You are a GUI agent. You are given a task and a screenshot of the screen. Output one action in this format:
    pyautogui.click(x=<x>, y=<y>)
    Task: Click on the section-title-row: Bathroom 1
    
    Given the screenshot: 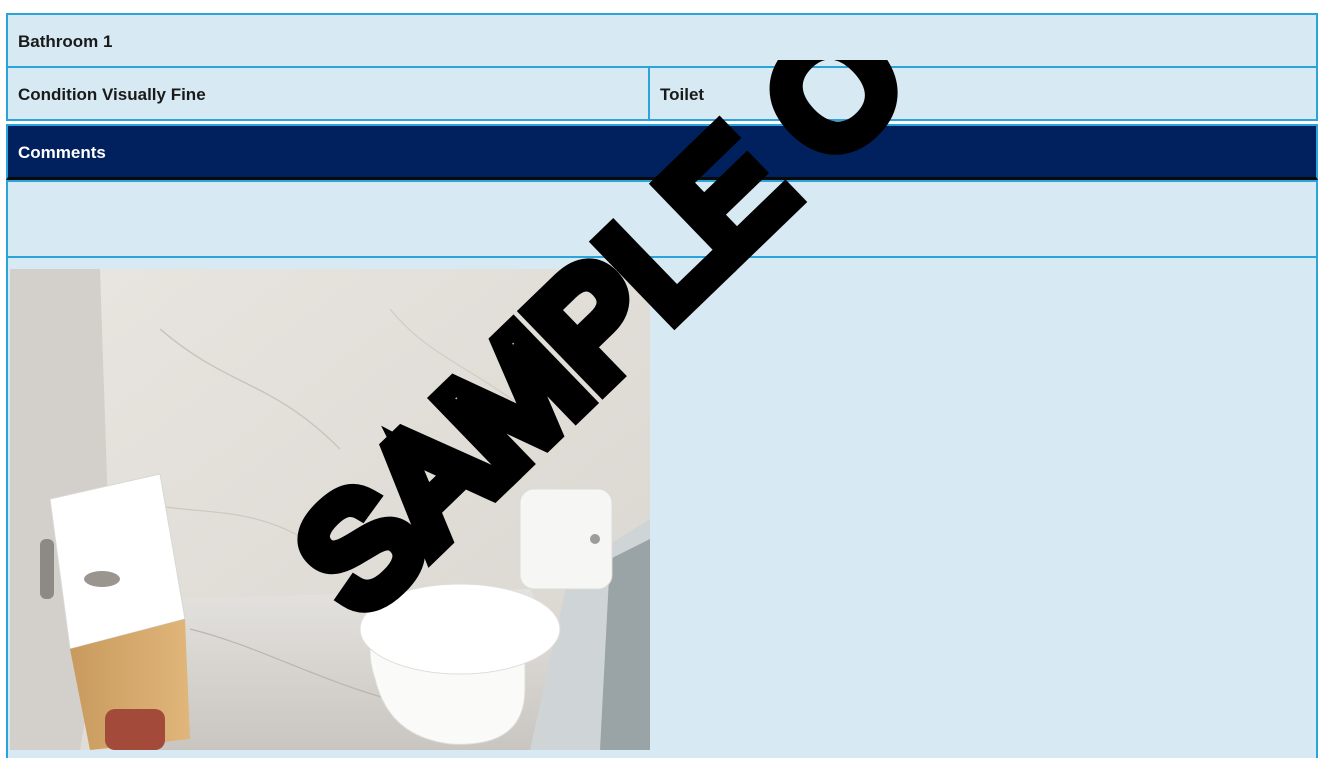 What is the action you would take?
    pyautogui.click(x=662, y=40)
    